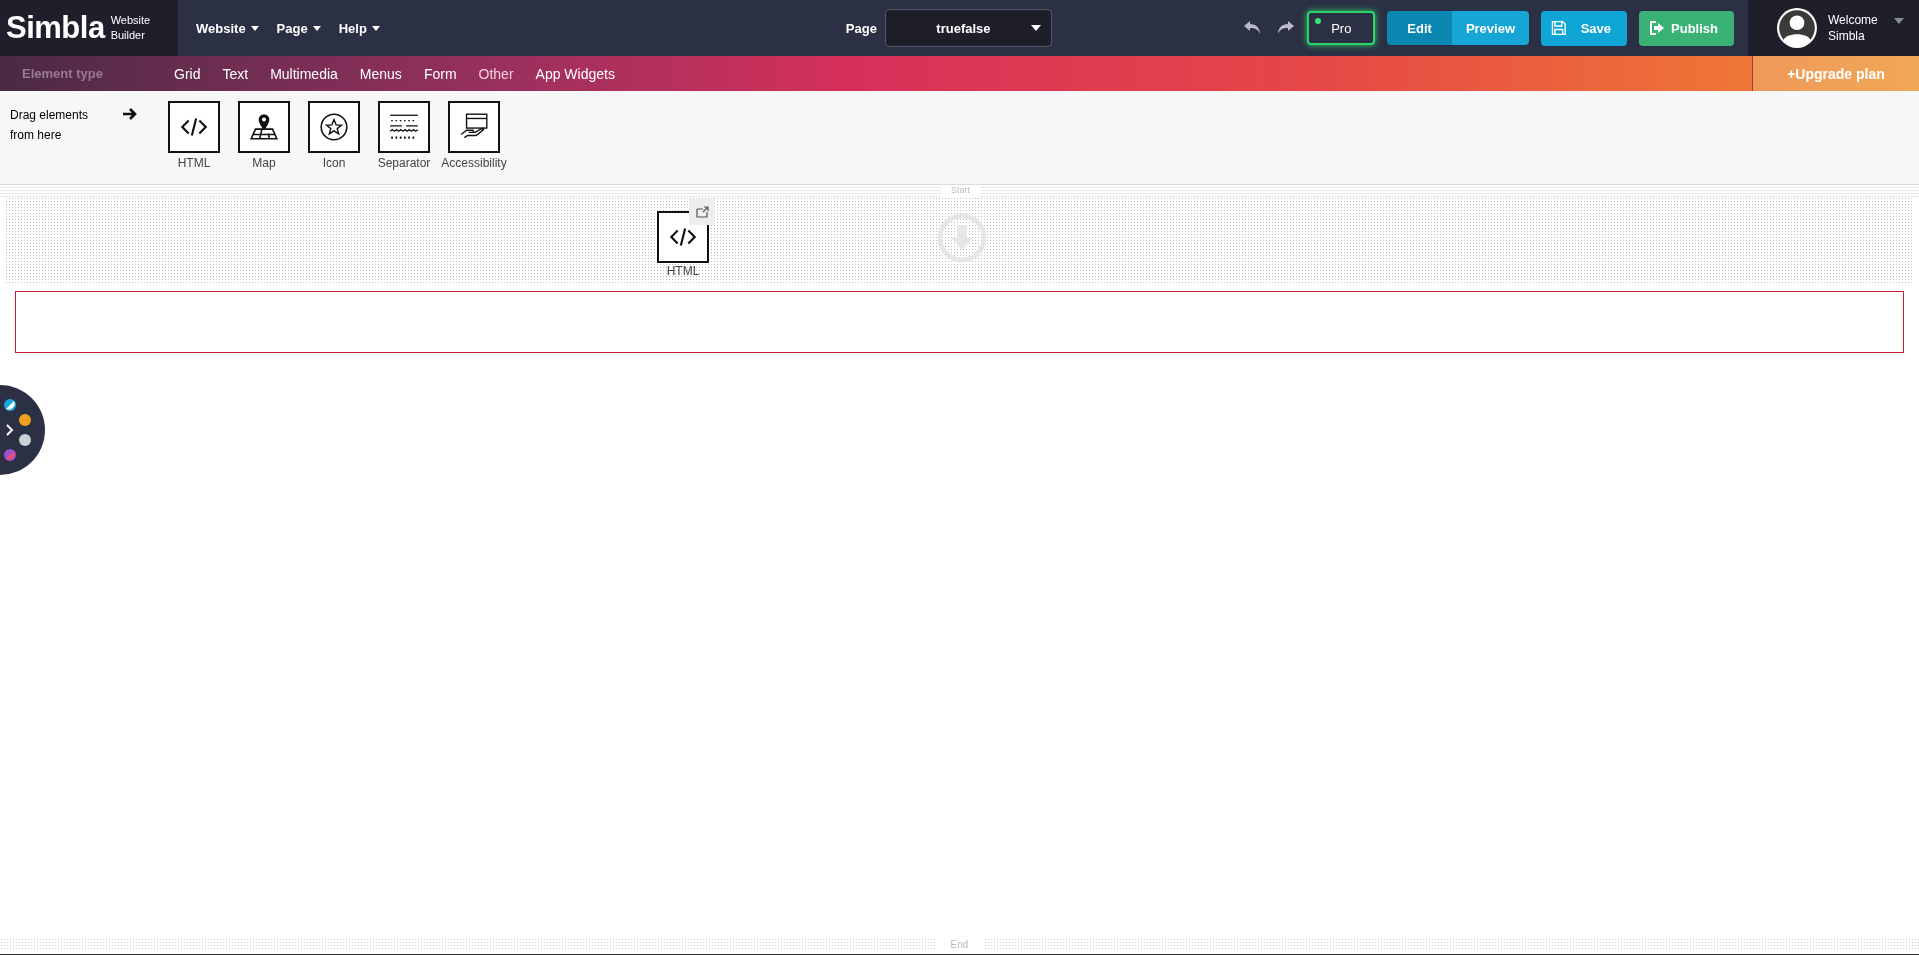  What do you see at coordinates (1419, 28) in the screenshot?
I see `edit-mode-button: Edit` at bounding box center [1419, 28].